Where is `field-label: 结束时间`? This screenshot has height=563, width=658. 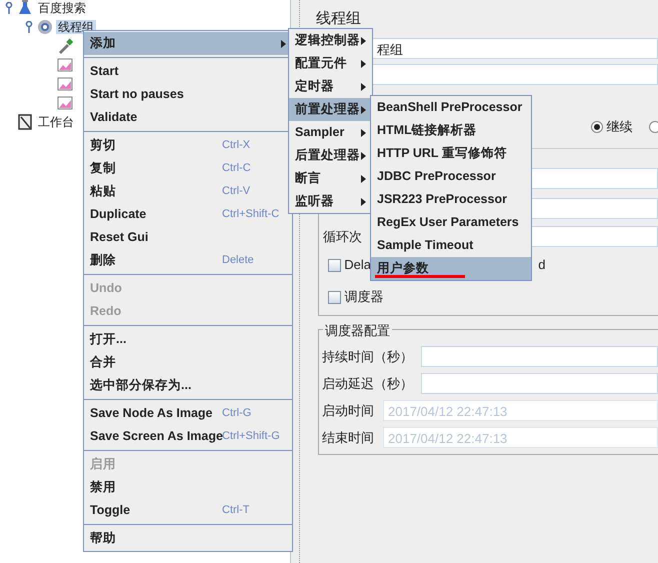
field-label: 结束时间 is located at coordinates (348, 437).